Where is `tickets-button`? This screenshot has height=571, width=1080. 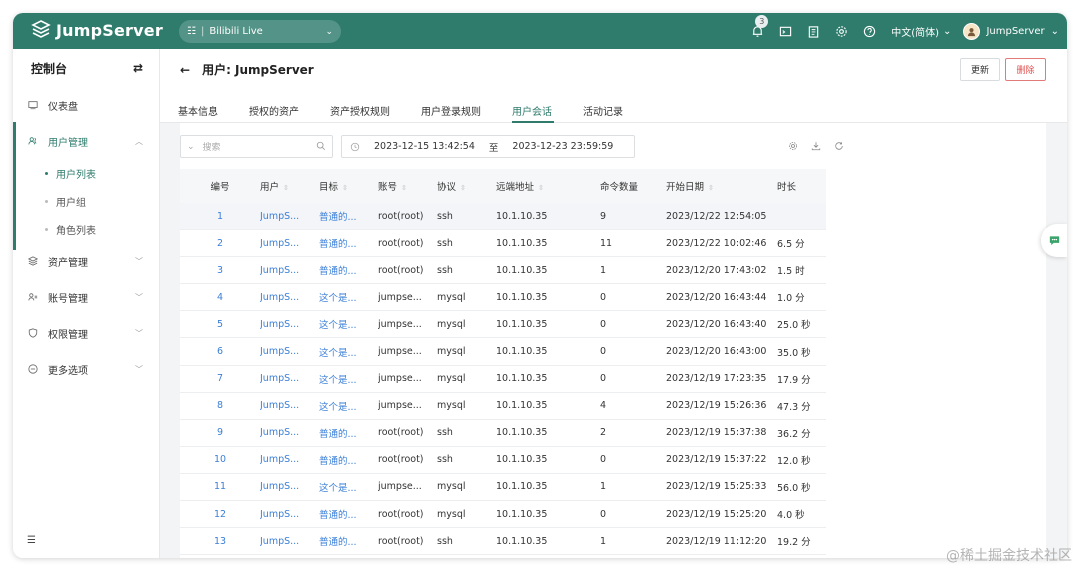 tickets-button is located at coordinates (813, 31).